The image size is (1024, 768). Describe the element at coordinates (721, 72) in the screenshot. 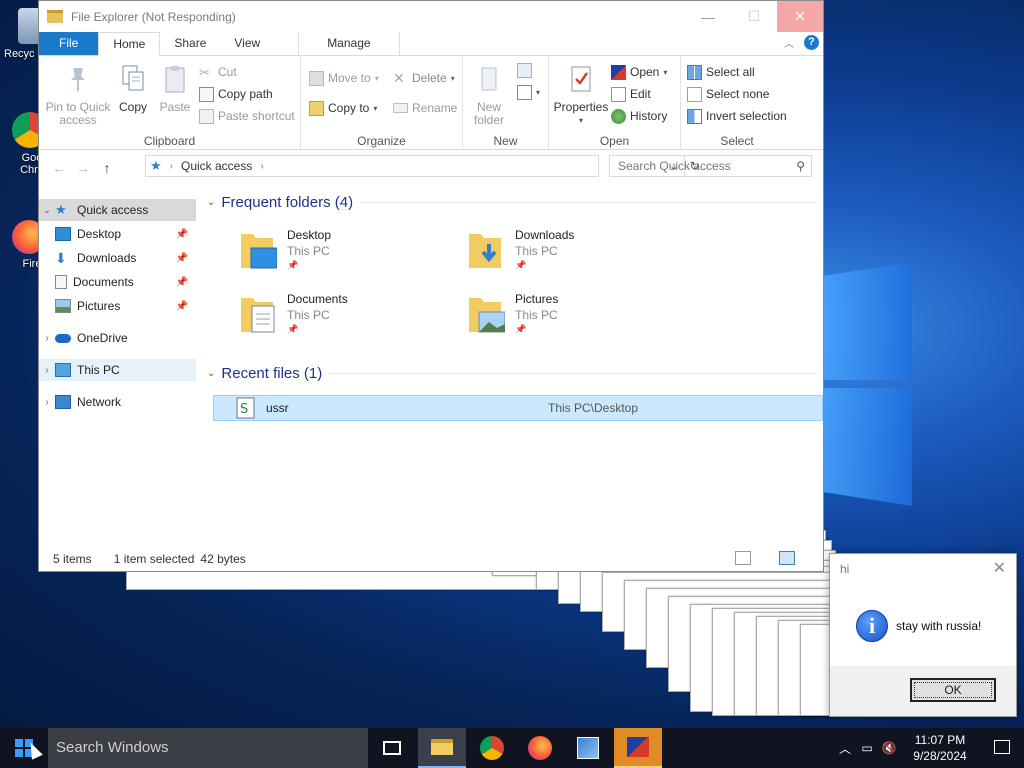

I see `select-all-button: Select all` at that location.